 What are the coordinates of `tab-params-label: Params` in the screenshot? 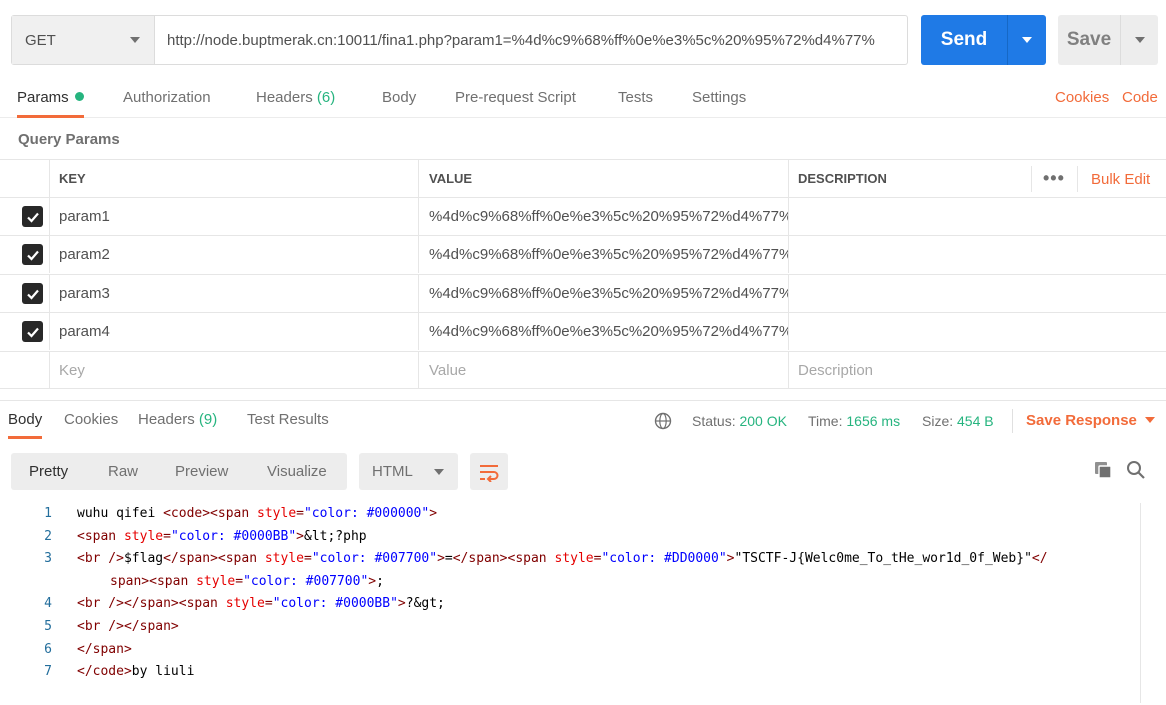 It's located at (43, 97).